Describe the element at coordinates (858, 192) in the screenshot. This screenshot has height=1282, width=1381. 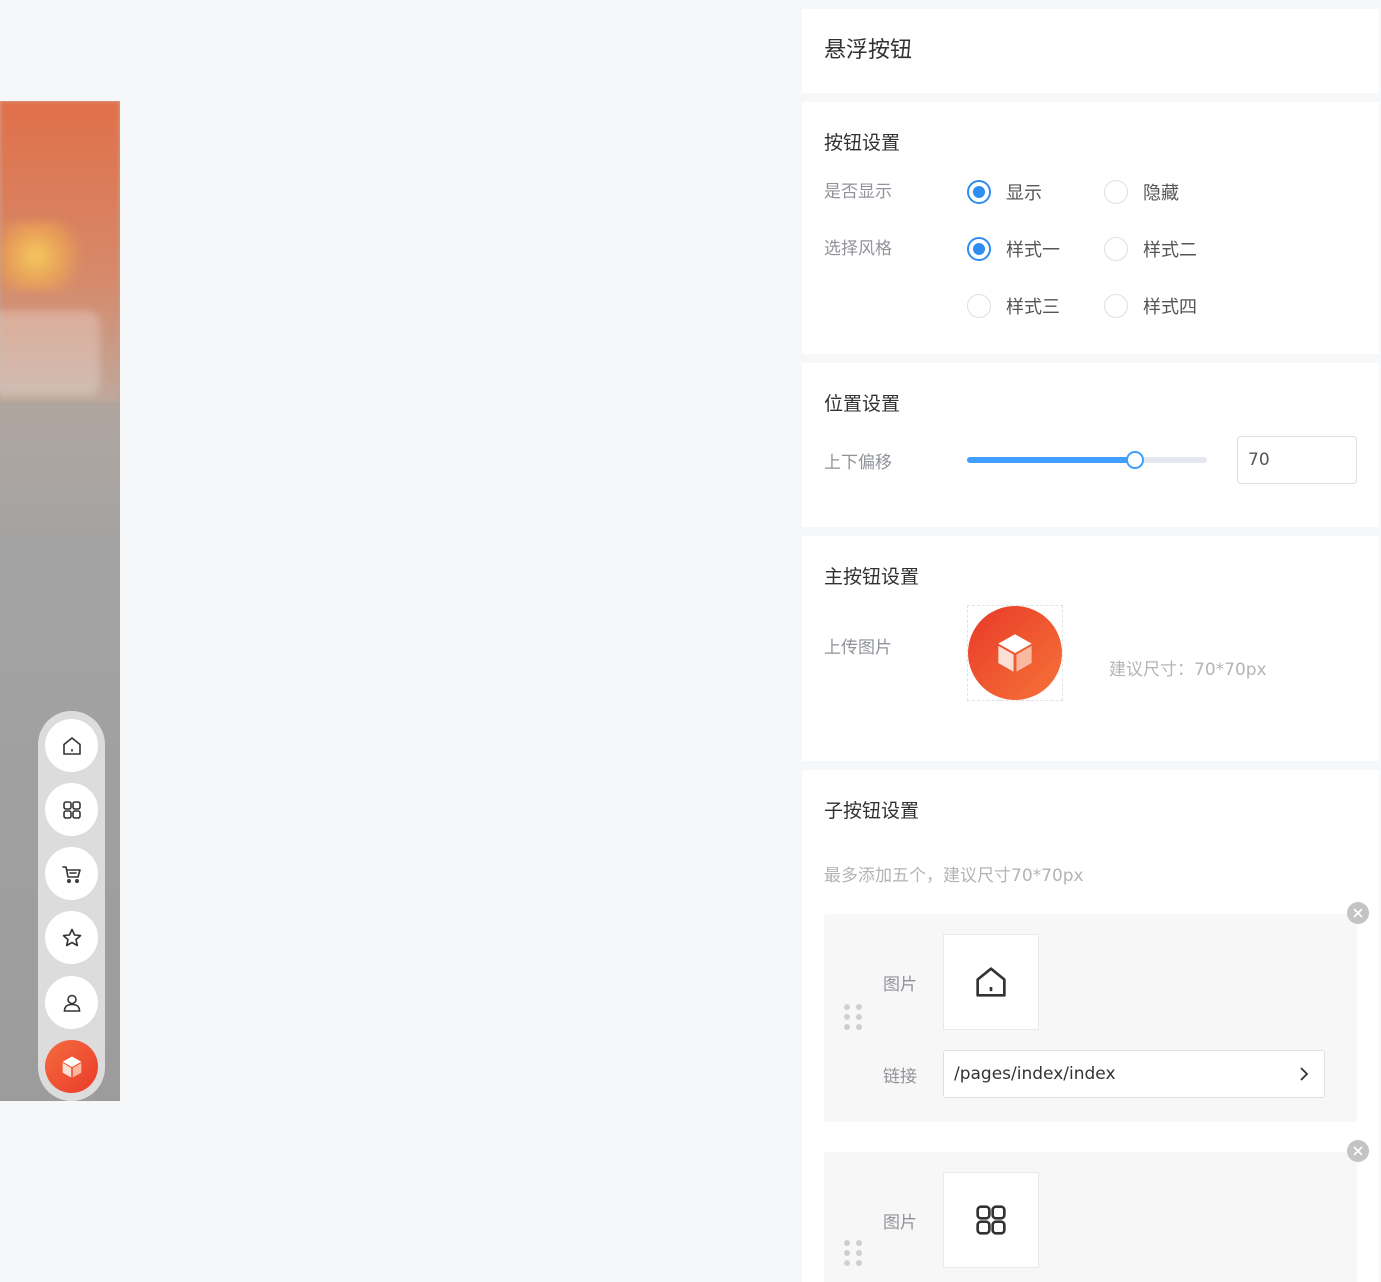
I see `show-label: 是否显示` at that location.